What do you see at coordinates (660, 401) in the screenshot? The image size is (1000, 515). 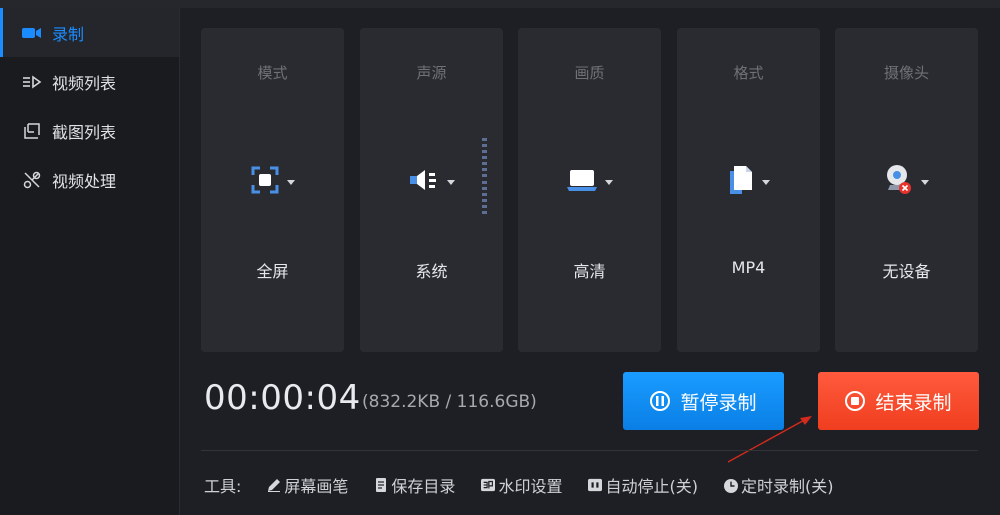 I see `pause-icon` at bounding box center [660, 401].